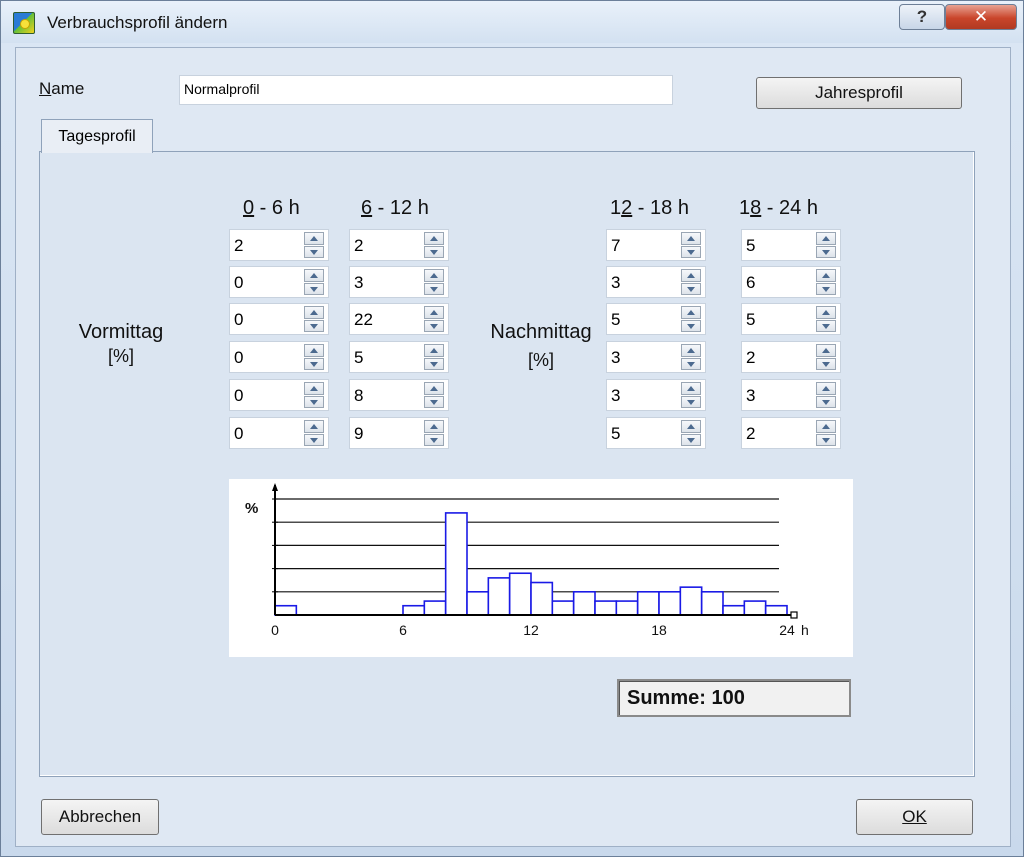 This screenshot has width=1024, height=857. I want to click on ok-button: OK, so click(914, 817).